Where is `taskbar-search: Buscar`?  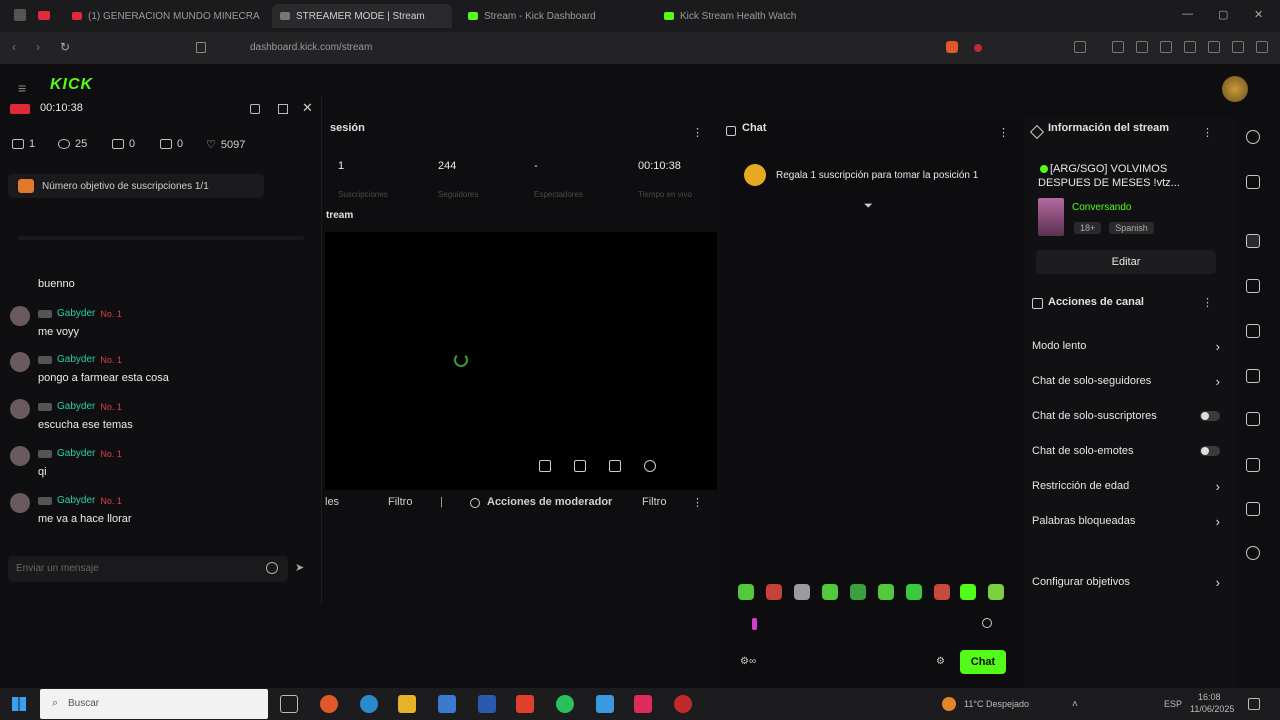
taskbar-search: Buscar is located at coordinates (154, 704).